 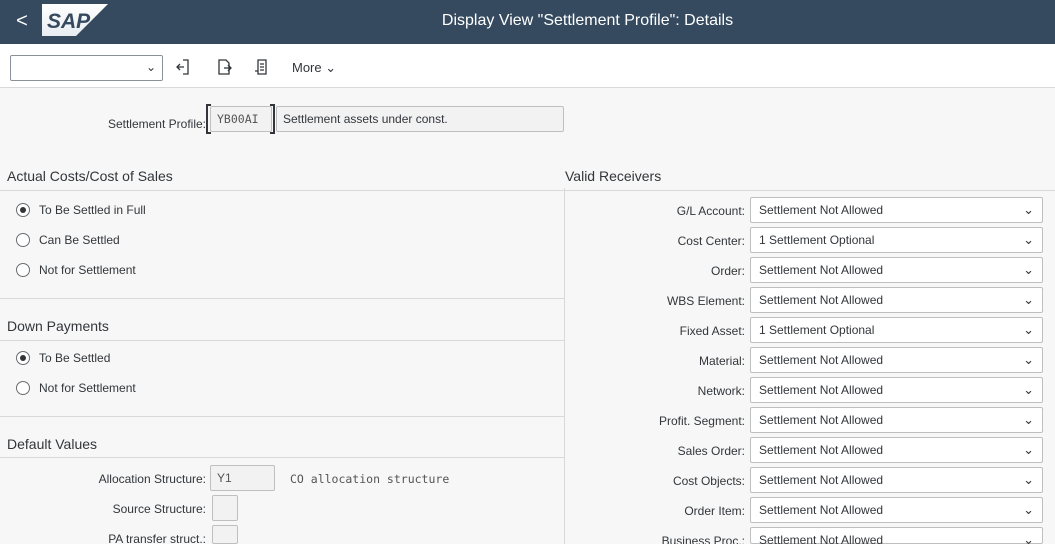 I want to click on radio-dp-to-be-settled: To Be Settled, so click(x=63, y=358).